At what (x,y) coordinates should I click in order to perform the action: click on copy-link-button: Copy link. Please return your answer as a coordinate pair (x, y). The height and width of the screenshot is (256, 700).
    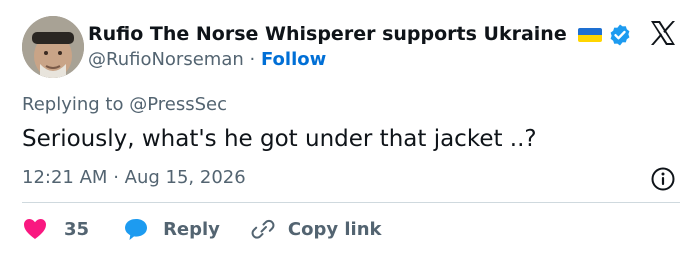
    Looking at the image, I should click on (316, 229).